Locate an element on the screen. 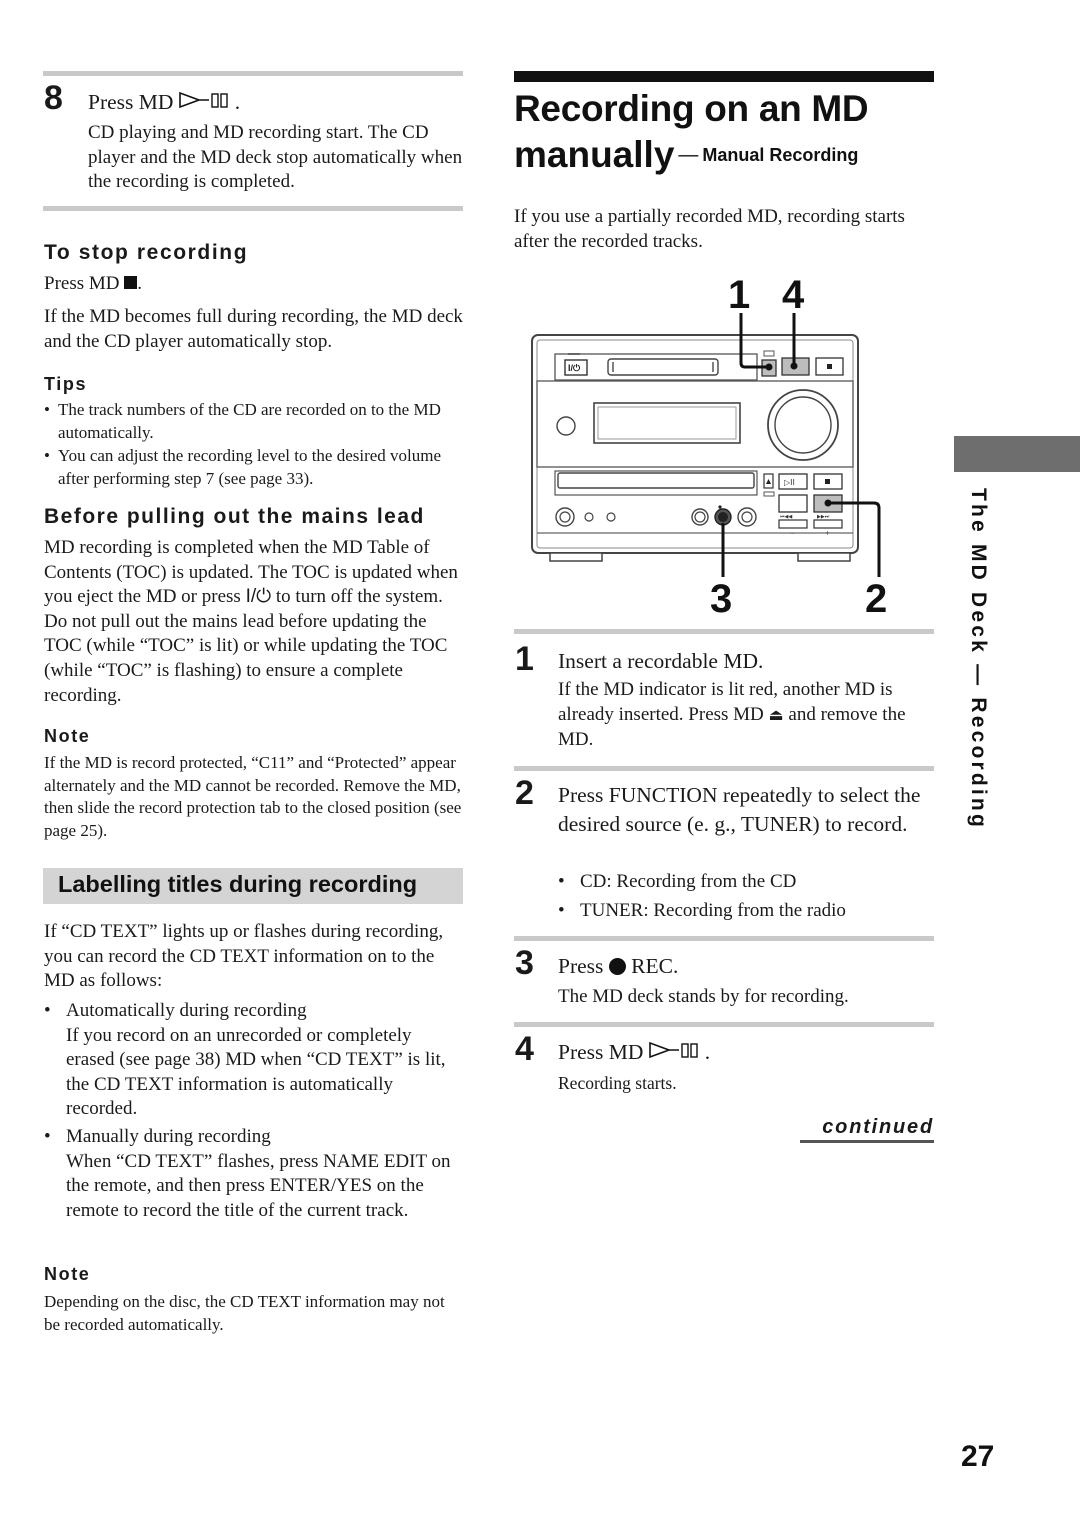 The height and width of the screenshot is (1529, 1080). stereo-diagram: 1 4 3 2 I/⏻ ▷II ⏮◀◀ ▶▶⏭ − + is located at coordinates (710, 445).